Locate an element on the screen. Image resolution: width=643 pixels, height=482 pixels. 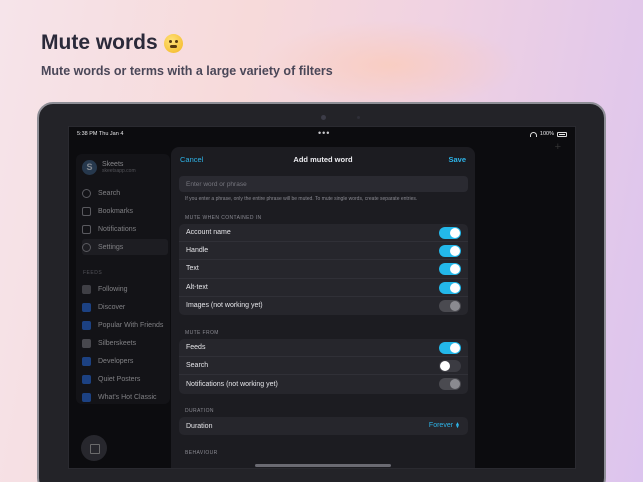
search-icon is located at coordinates (86, 193).